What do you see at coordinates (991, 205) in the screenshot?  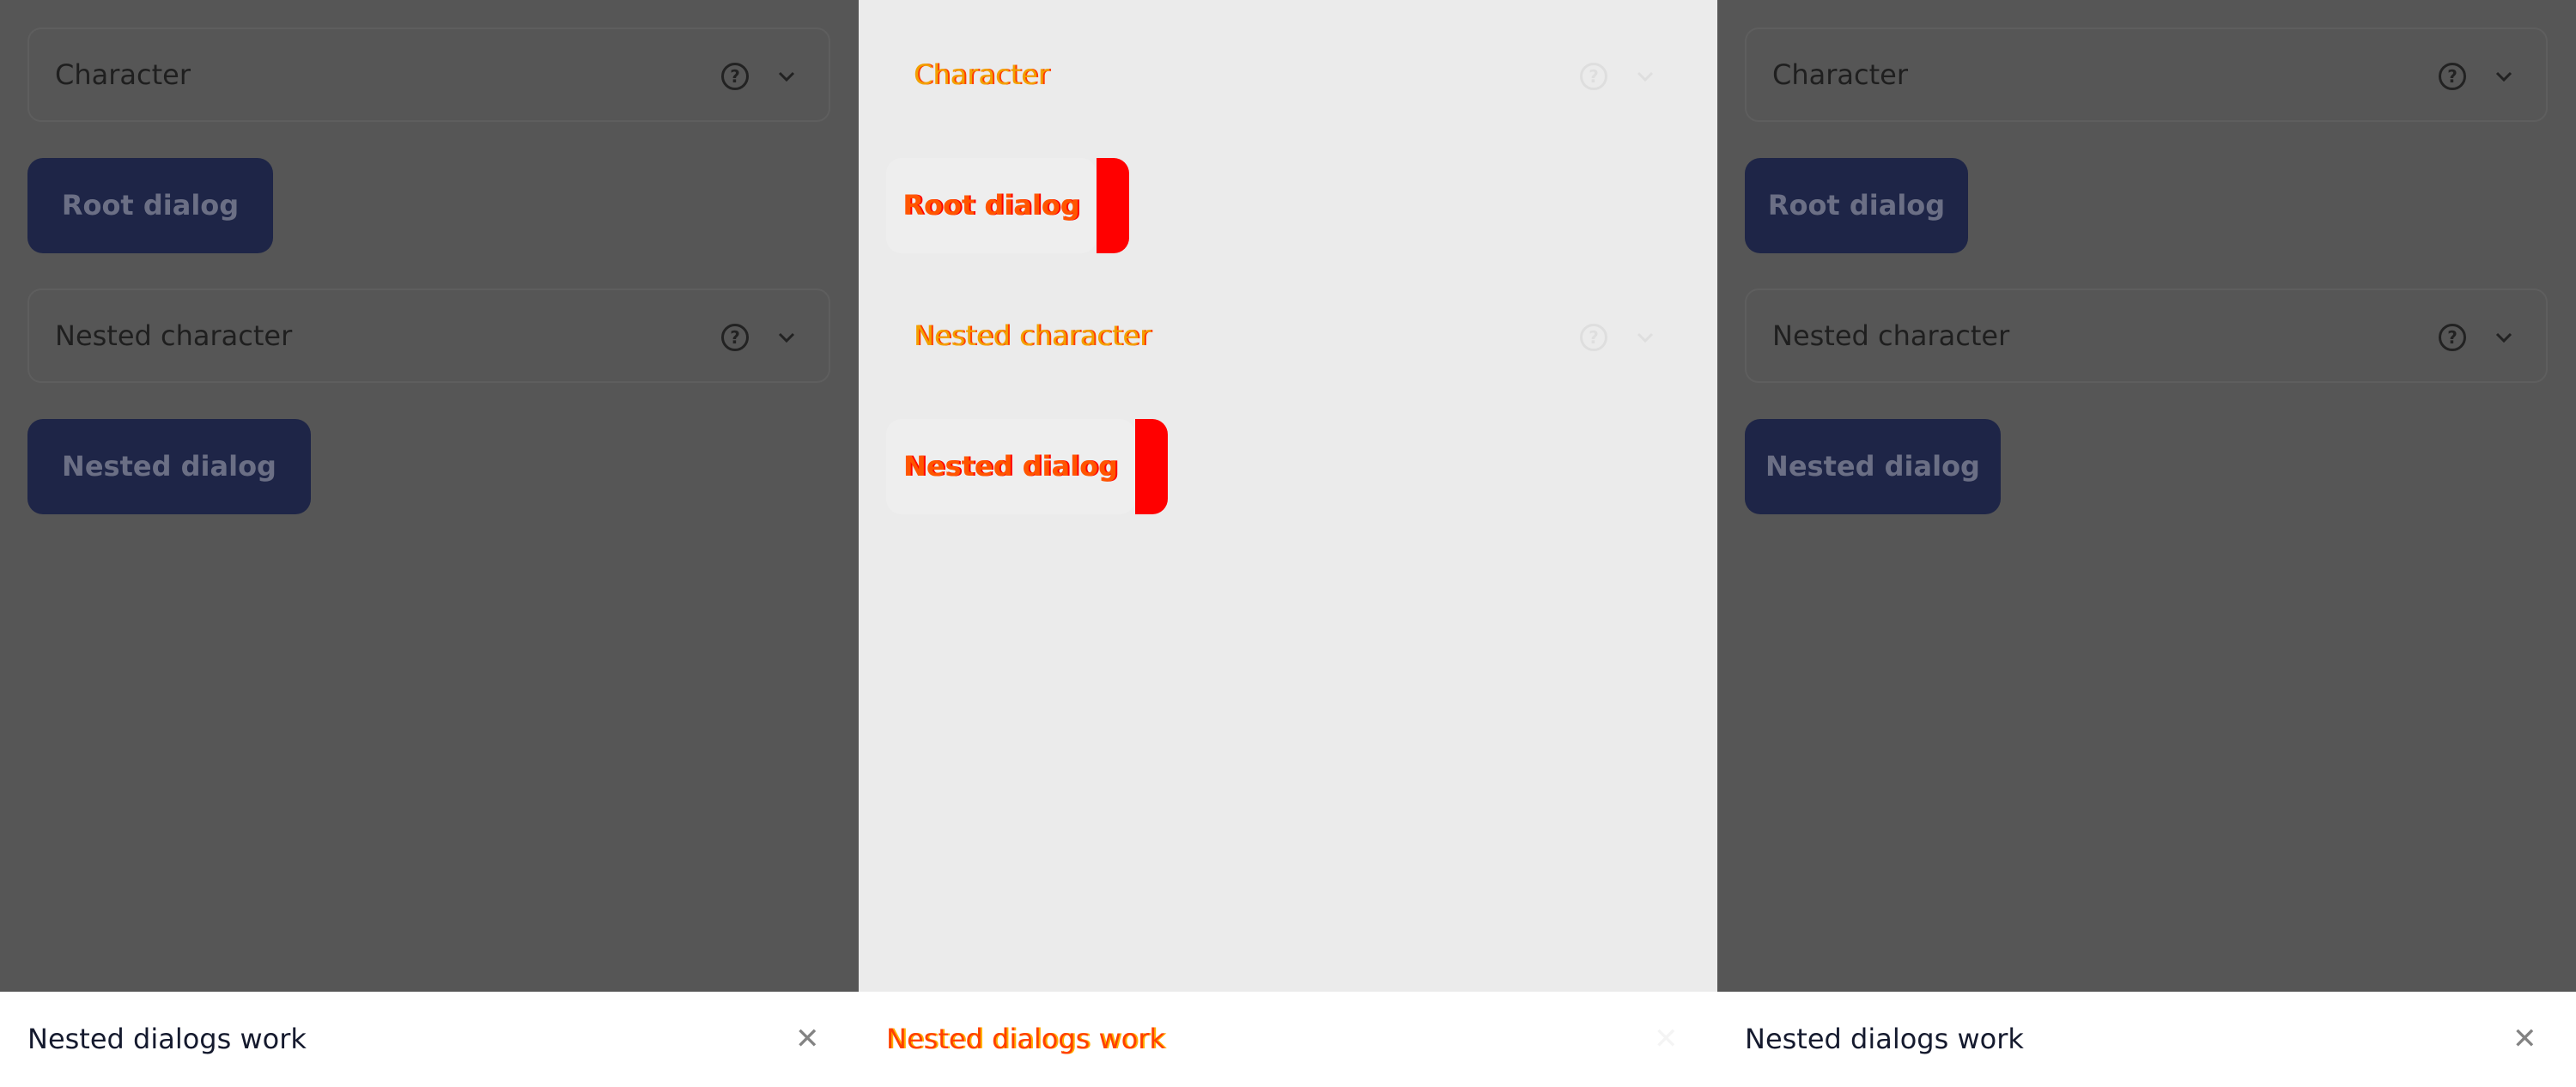 I see `root-dialog-label: Root dialog` at bounding box center [991, 205].